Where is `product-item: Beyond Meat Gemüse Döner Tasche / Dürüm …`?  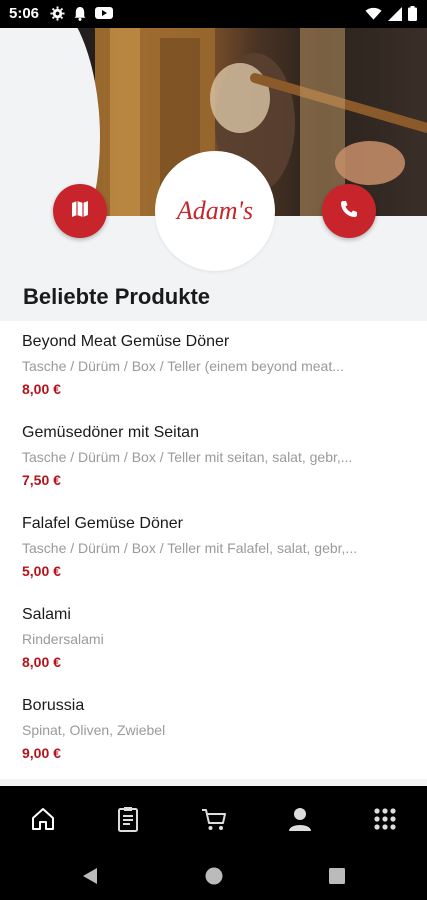
product-item: Beyond Meat Gemüse Döner Tasche / Dürüm … is located at coordinates (213, 366).